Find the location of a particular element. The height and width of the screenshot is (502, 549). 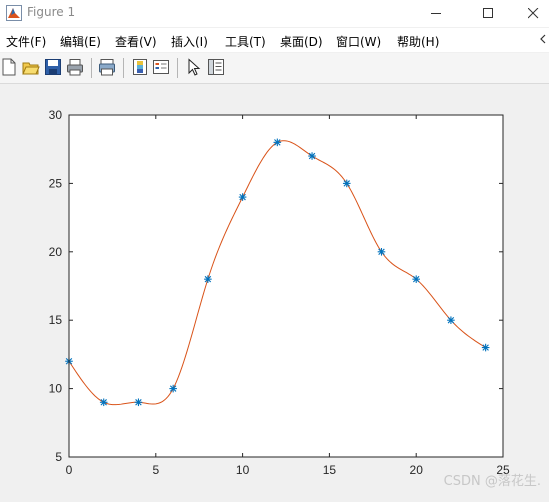

insert-legend-icon is located at coordinates (161, 67).